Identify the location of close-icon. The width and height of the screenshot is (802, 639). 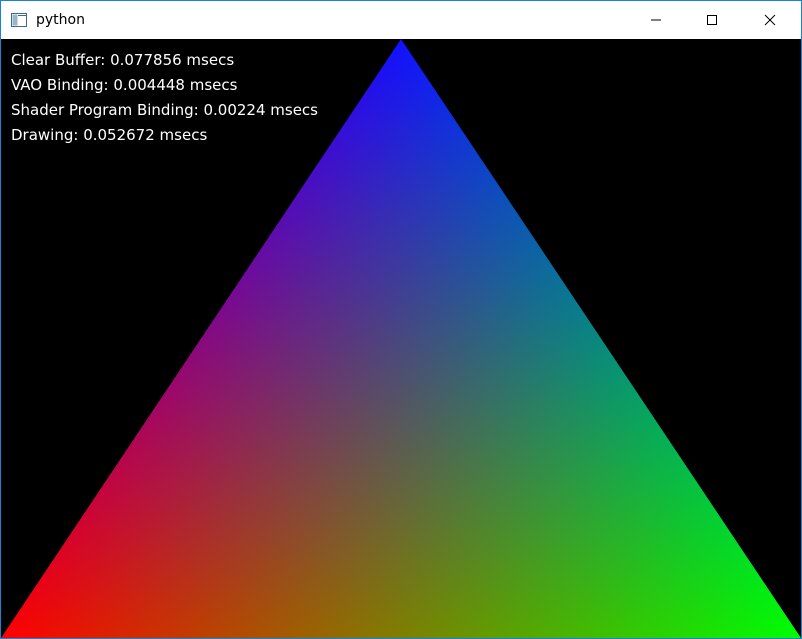
(770, 20).